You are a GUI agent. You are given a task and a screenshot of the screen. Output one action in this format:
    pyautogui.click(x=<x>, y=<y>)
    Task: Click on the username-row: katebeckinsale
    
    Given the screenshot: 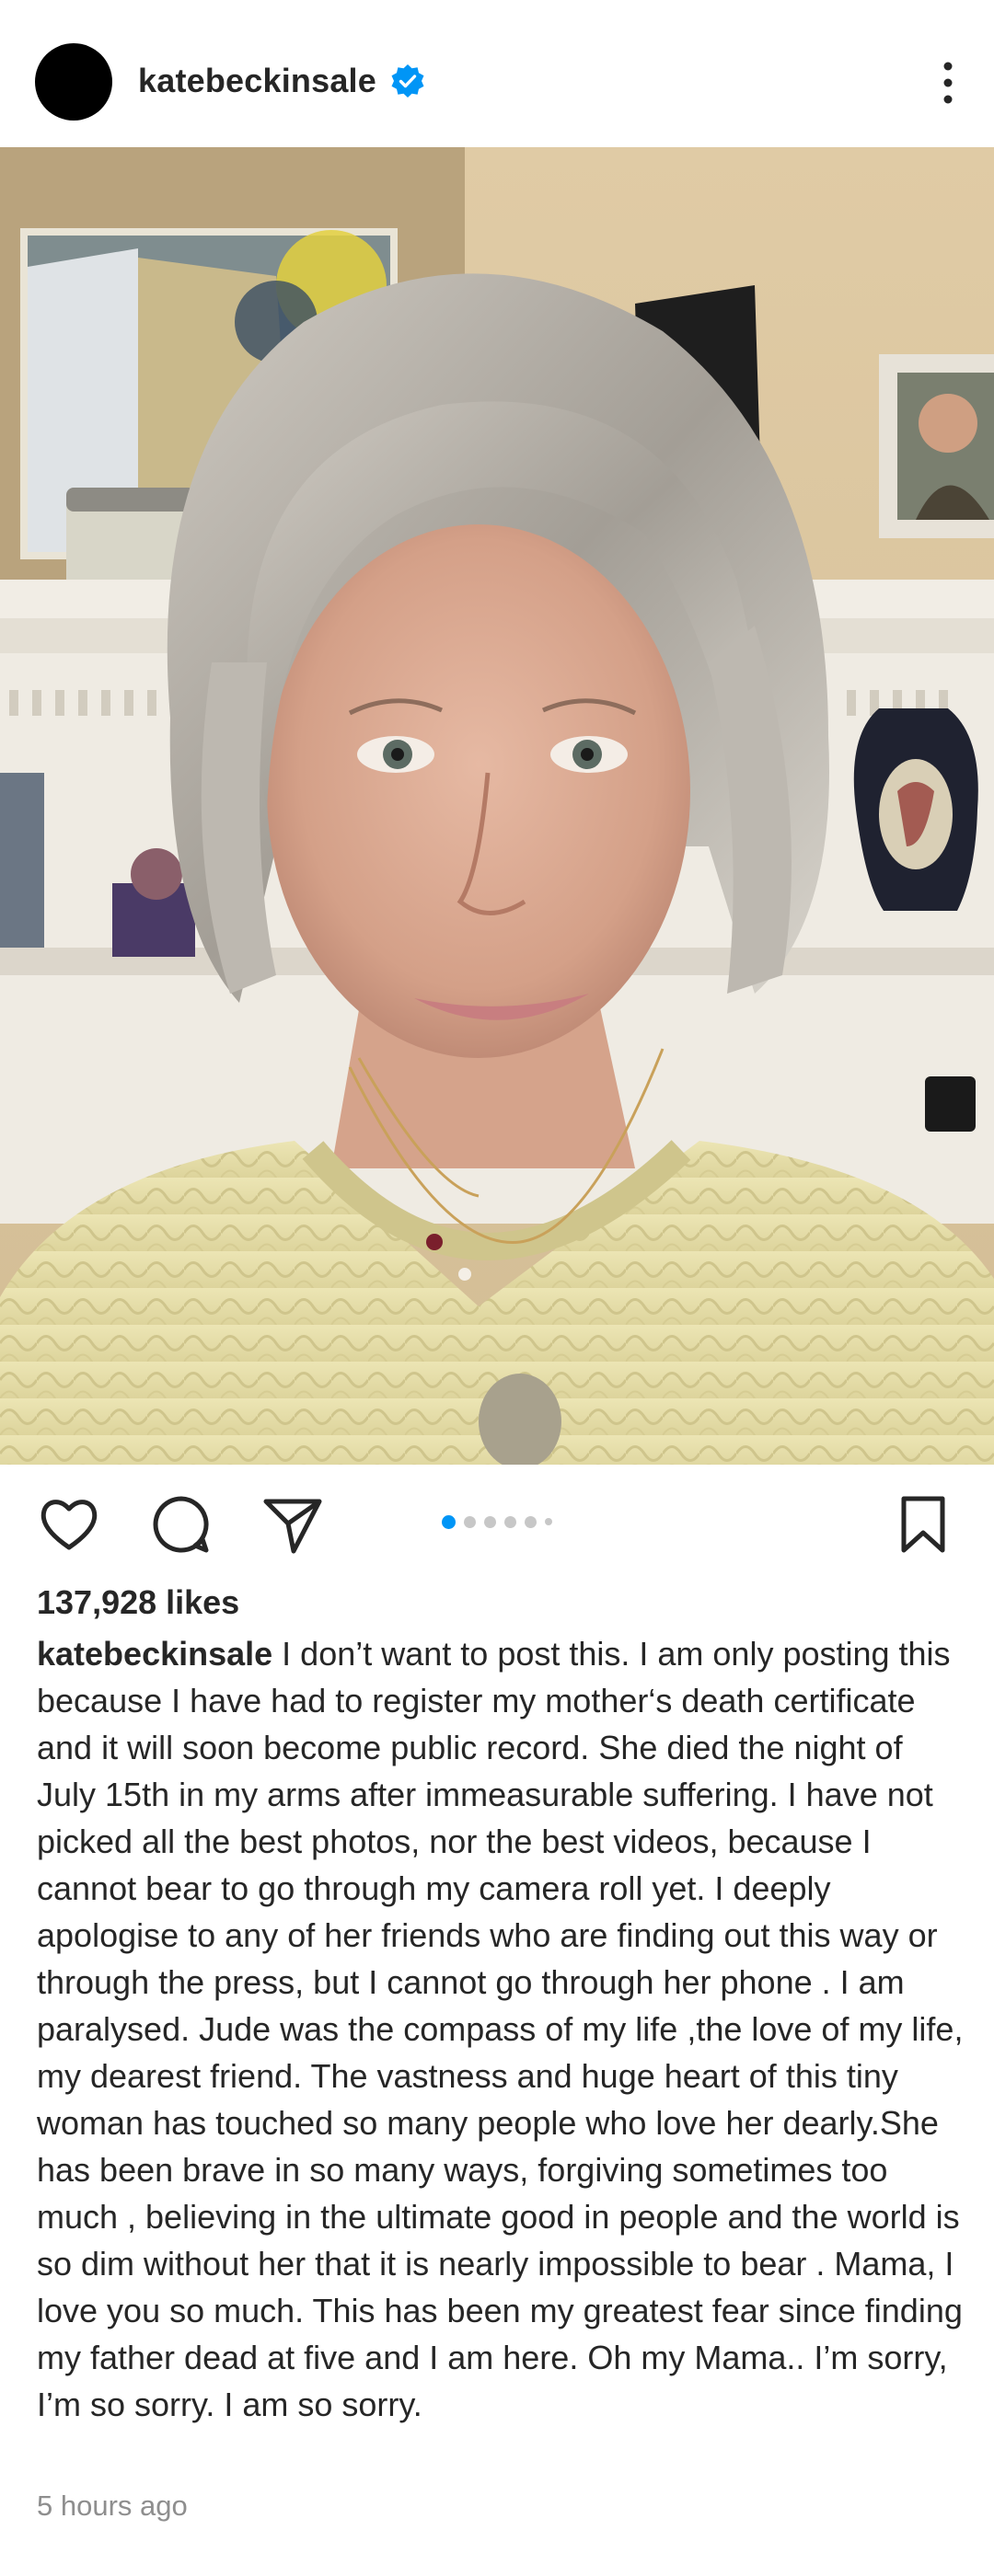 What is the action you would take?
    pyautogui.click(x=282, y=81)
    